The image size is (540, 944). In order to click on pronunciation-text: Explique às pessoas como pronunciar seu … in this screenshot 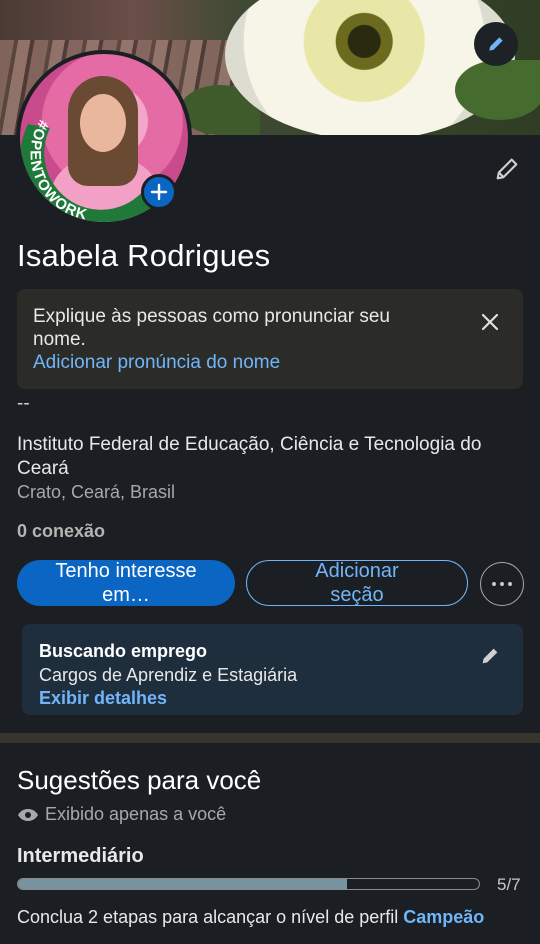, I will do `click(211, 328)`.